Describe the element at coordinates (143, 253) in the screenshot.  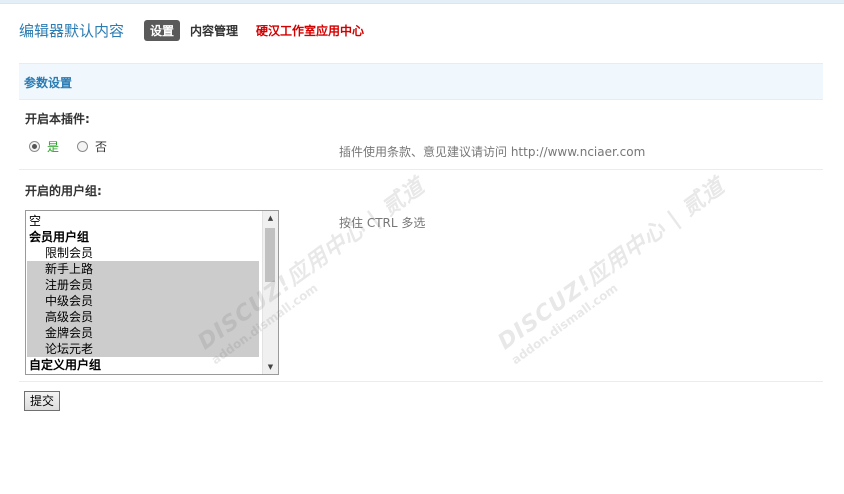
I see `option-restricted-member: 限制会员` at that location.